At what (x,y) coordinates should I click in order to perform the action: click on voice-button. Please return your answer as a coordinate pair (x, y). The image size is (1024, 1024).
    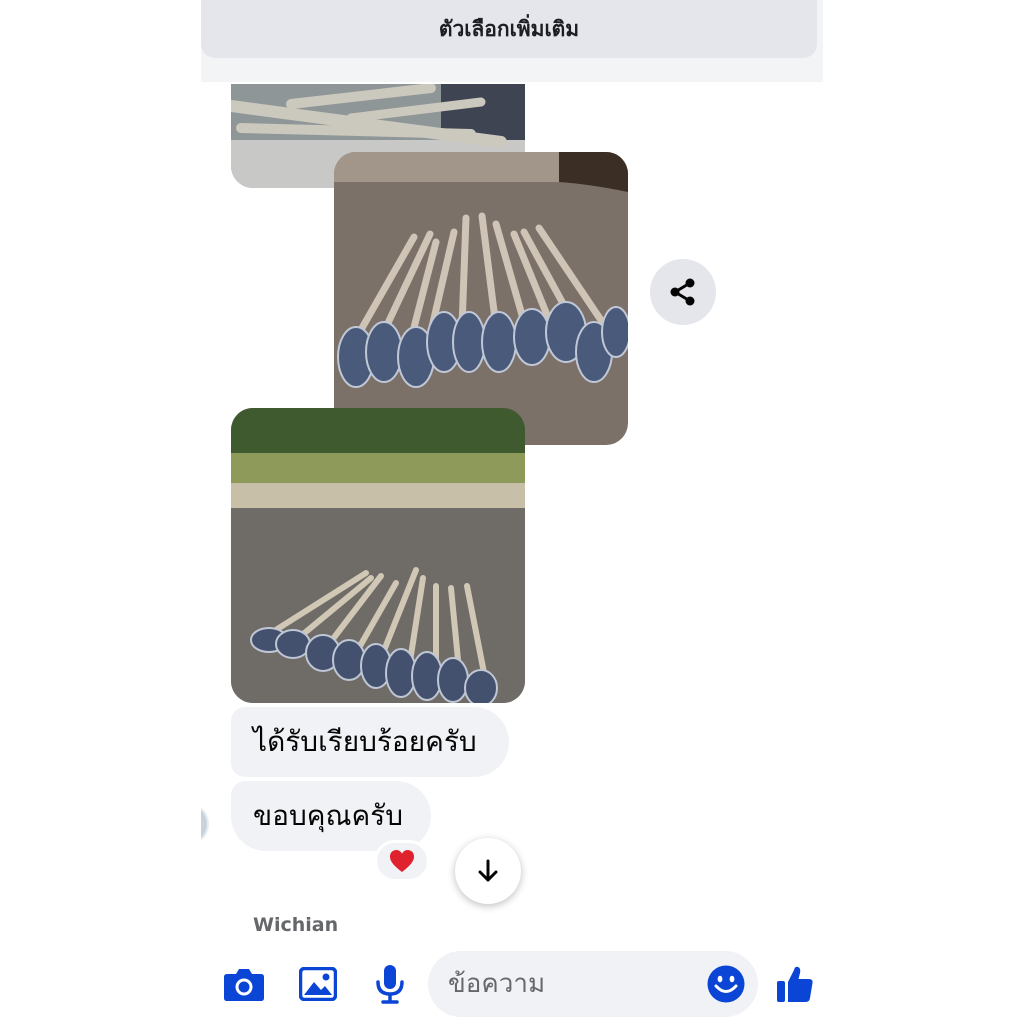
    Looking at the image, I should click on (390, 984).